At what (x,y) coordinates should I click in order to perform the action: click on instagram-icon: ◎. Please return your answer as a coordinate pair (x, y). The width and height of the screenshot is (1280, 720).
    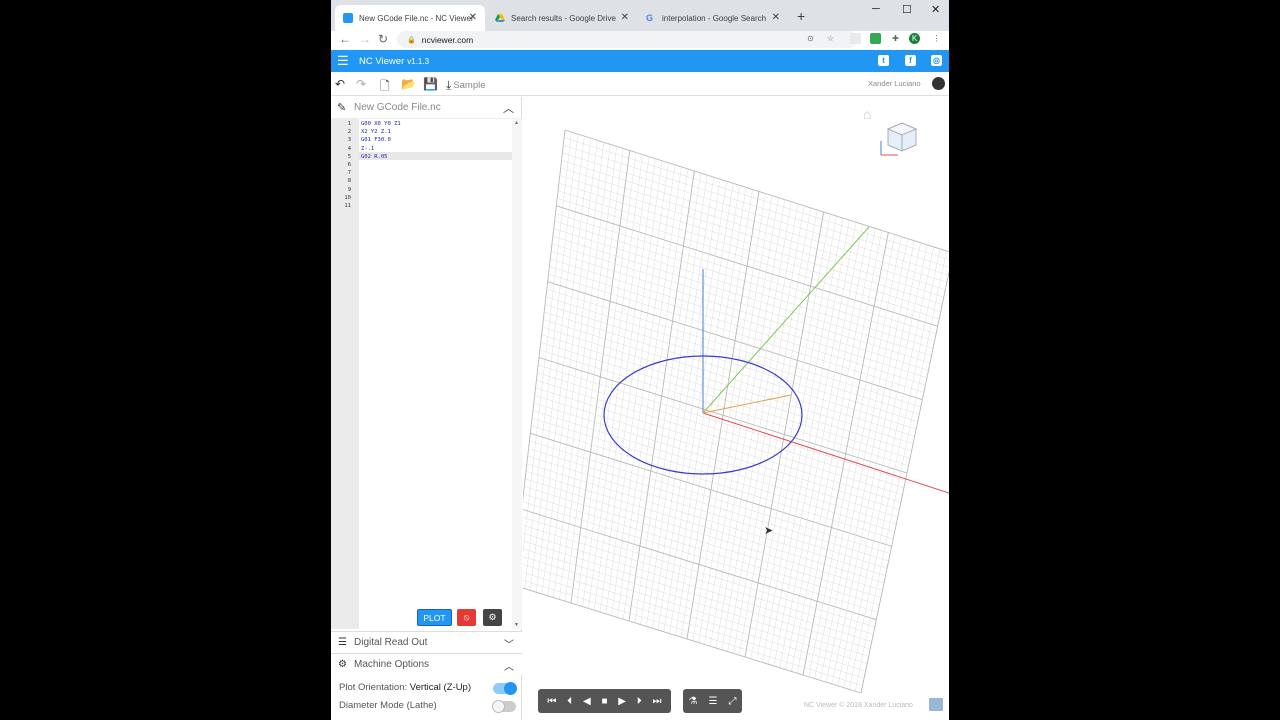
    Looking at the image, I should click on (936, 60).